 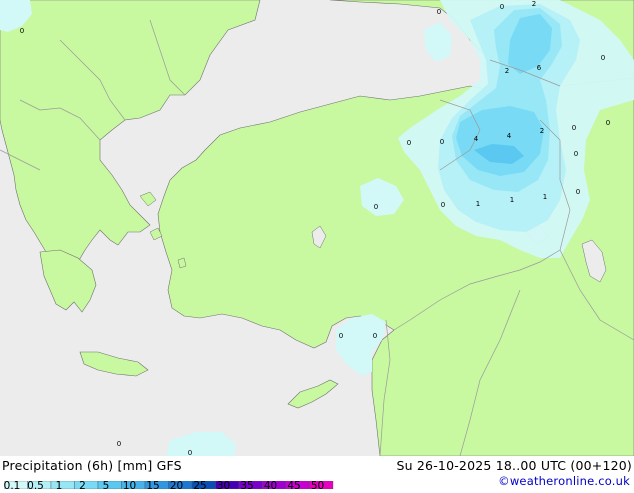 I want to click on legend-tick-label: 10, so click(x=129, y=486).